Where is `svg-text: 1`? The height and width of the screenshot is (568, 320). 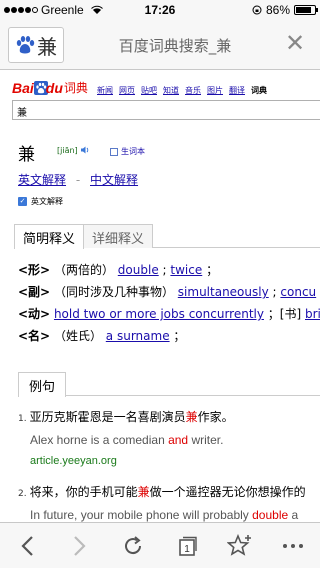 svg-text: 1 is located at coordinates (187, 549).